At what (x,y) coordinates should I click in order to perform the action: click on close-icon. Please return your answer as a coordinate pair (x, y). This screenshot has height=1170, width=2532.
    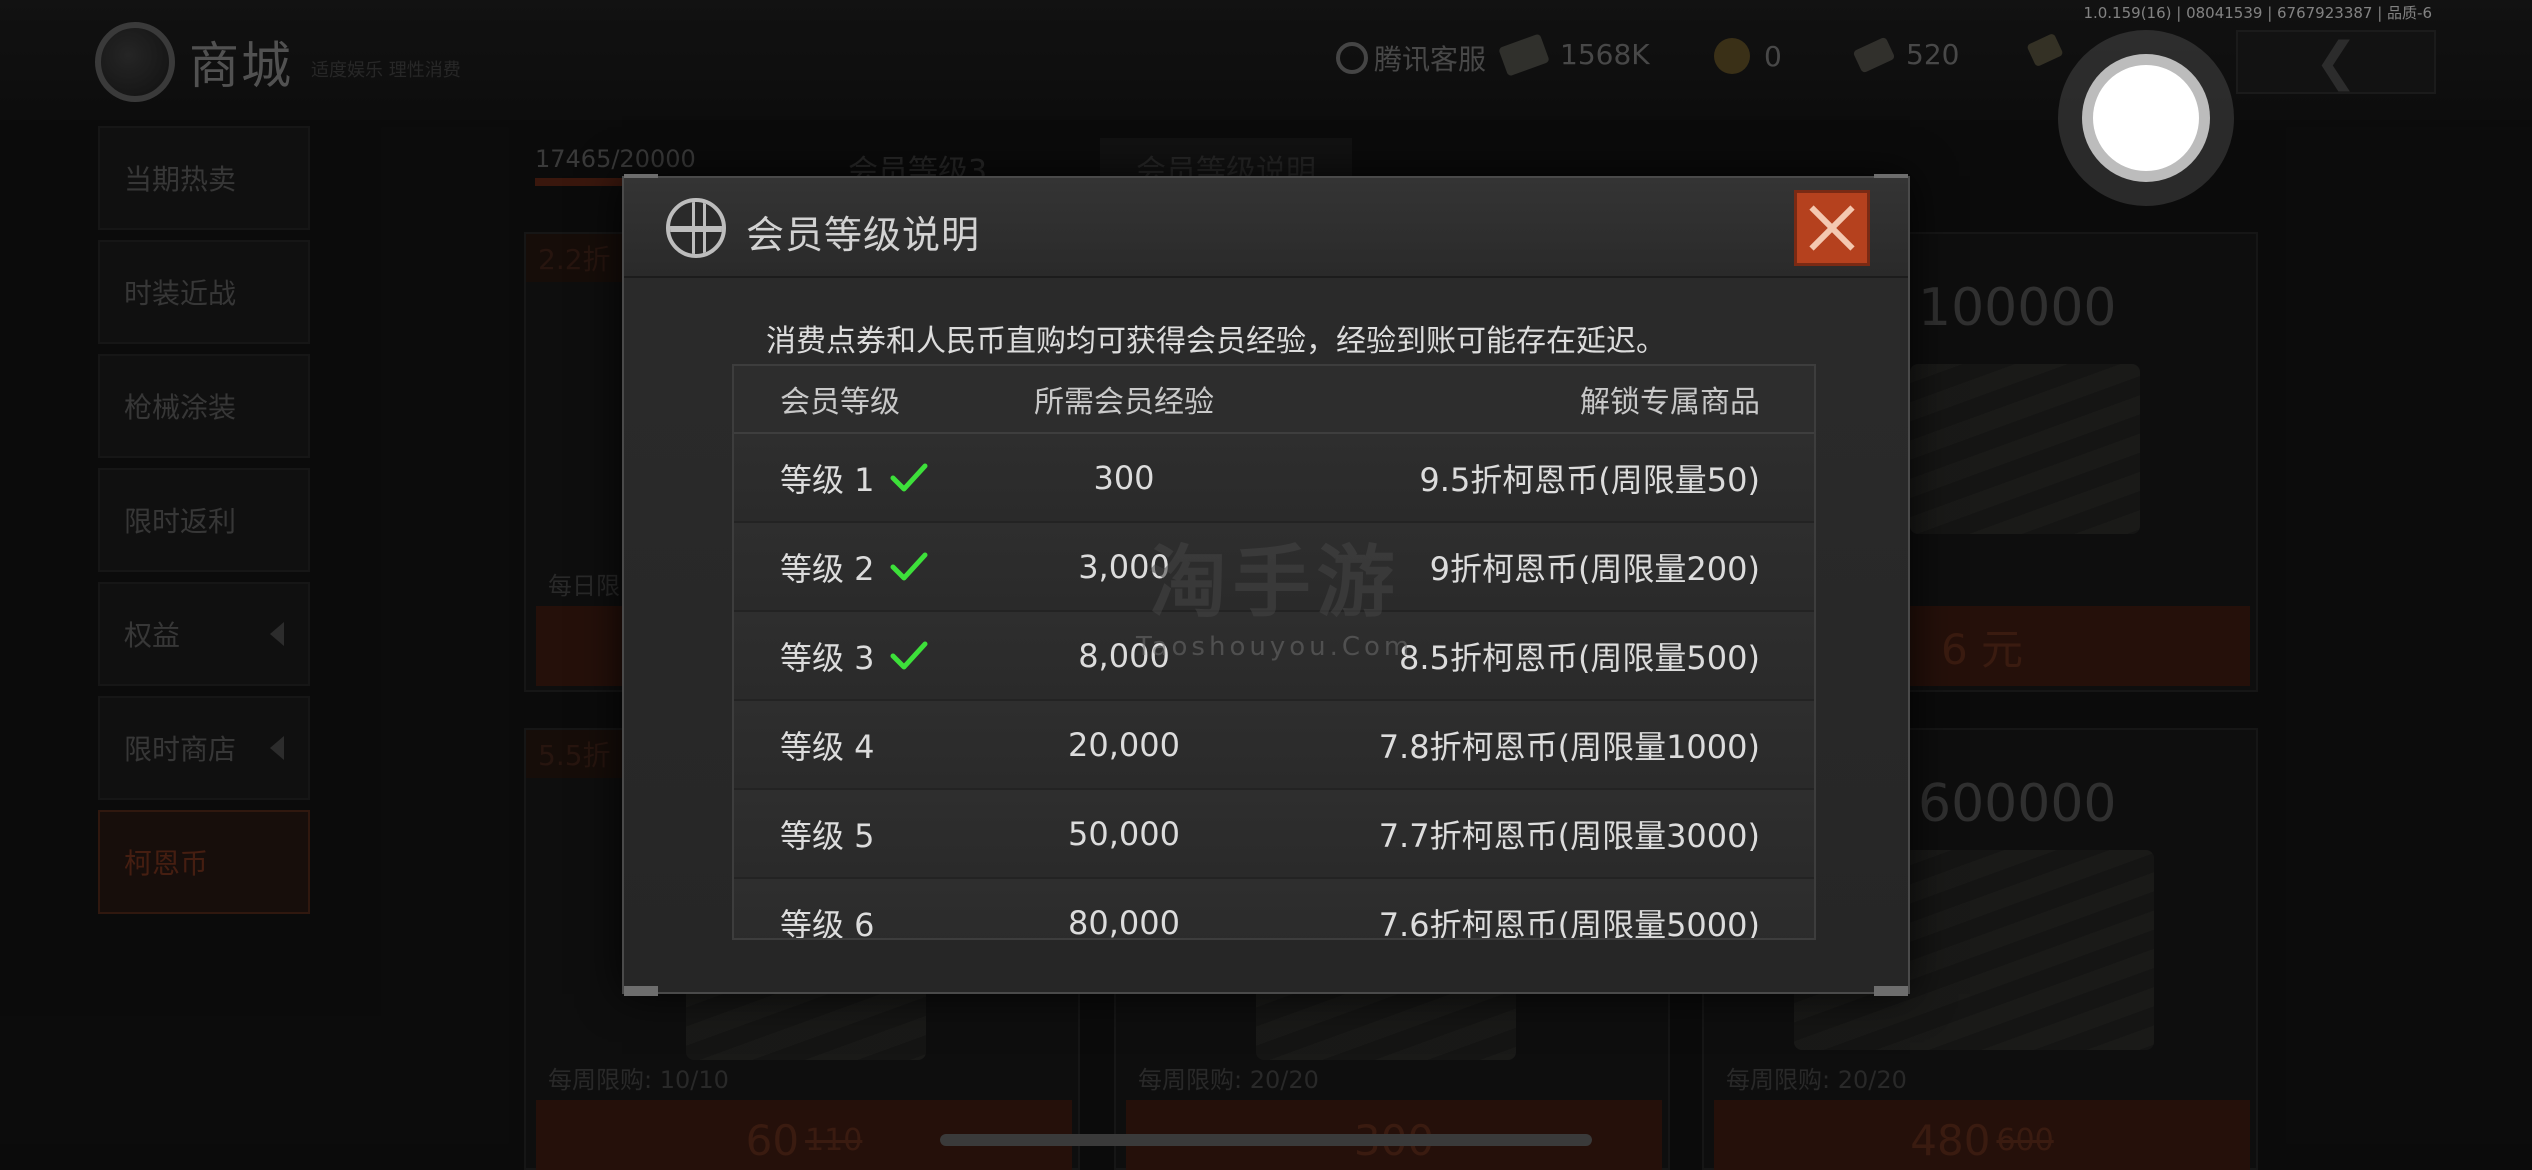
    Looking at the image, I should click on (1832, 228).